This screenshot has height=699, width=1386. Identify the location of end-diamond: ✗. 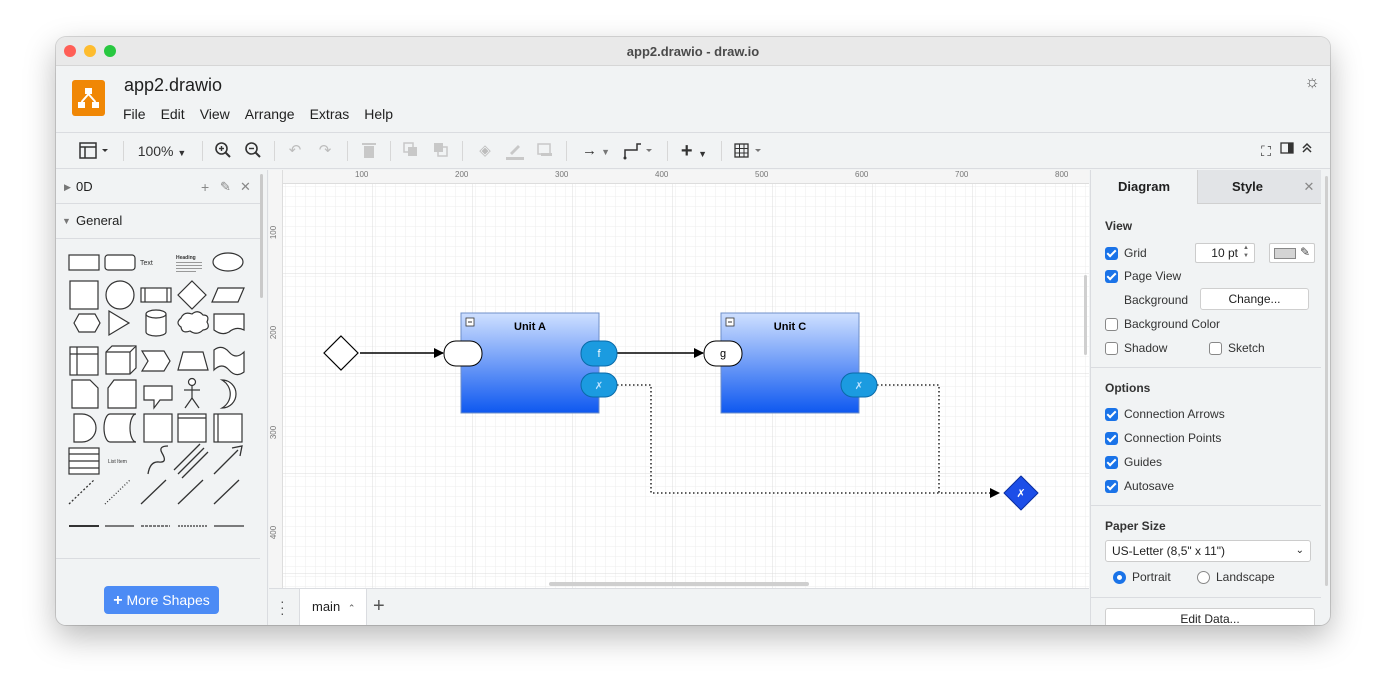
(1021, 493).